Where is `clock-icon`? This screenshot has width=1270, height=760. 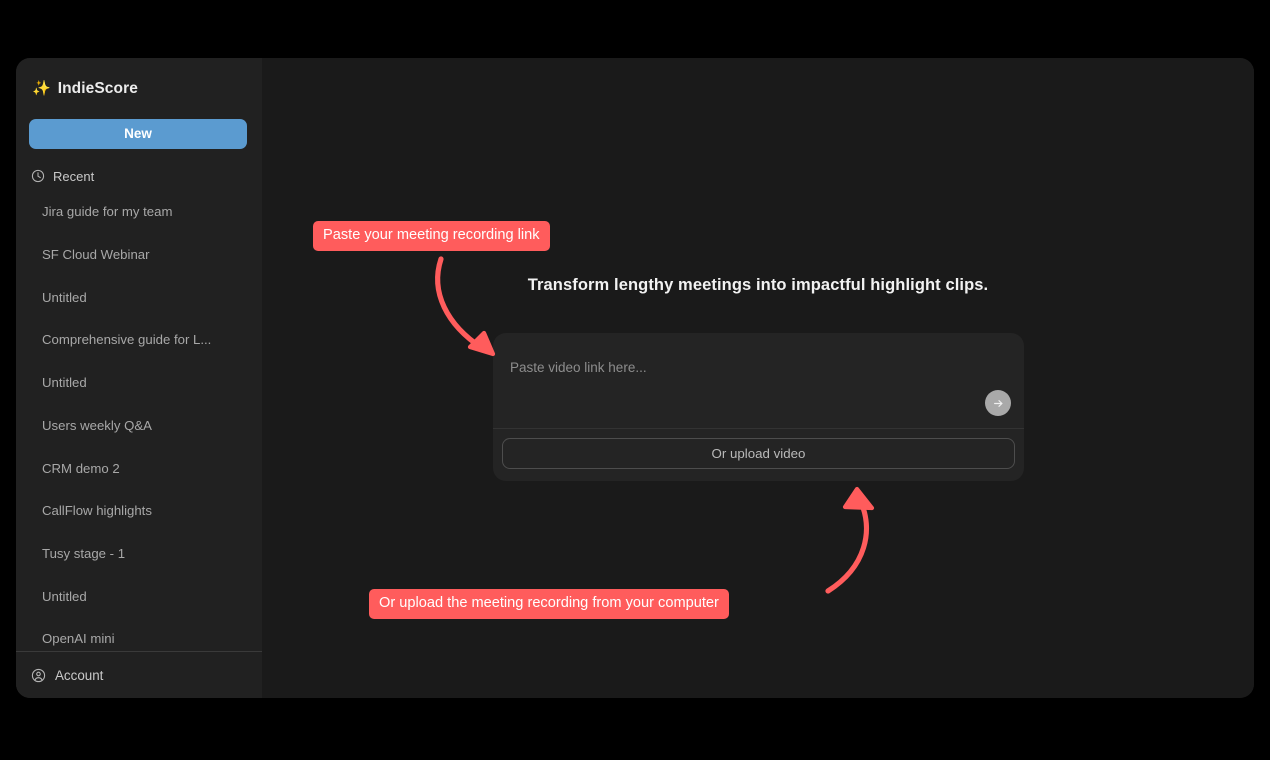
clock-icon is located at coordinates (38, 176).